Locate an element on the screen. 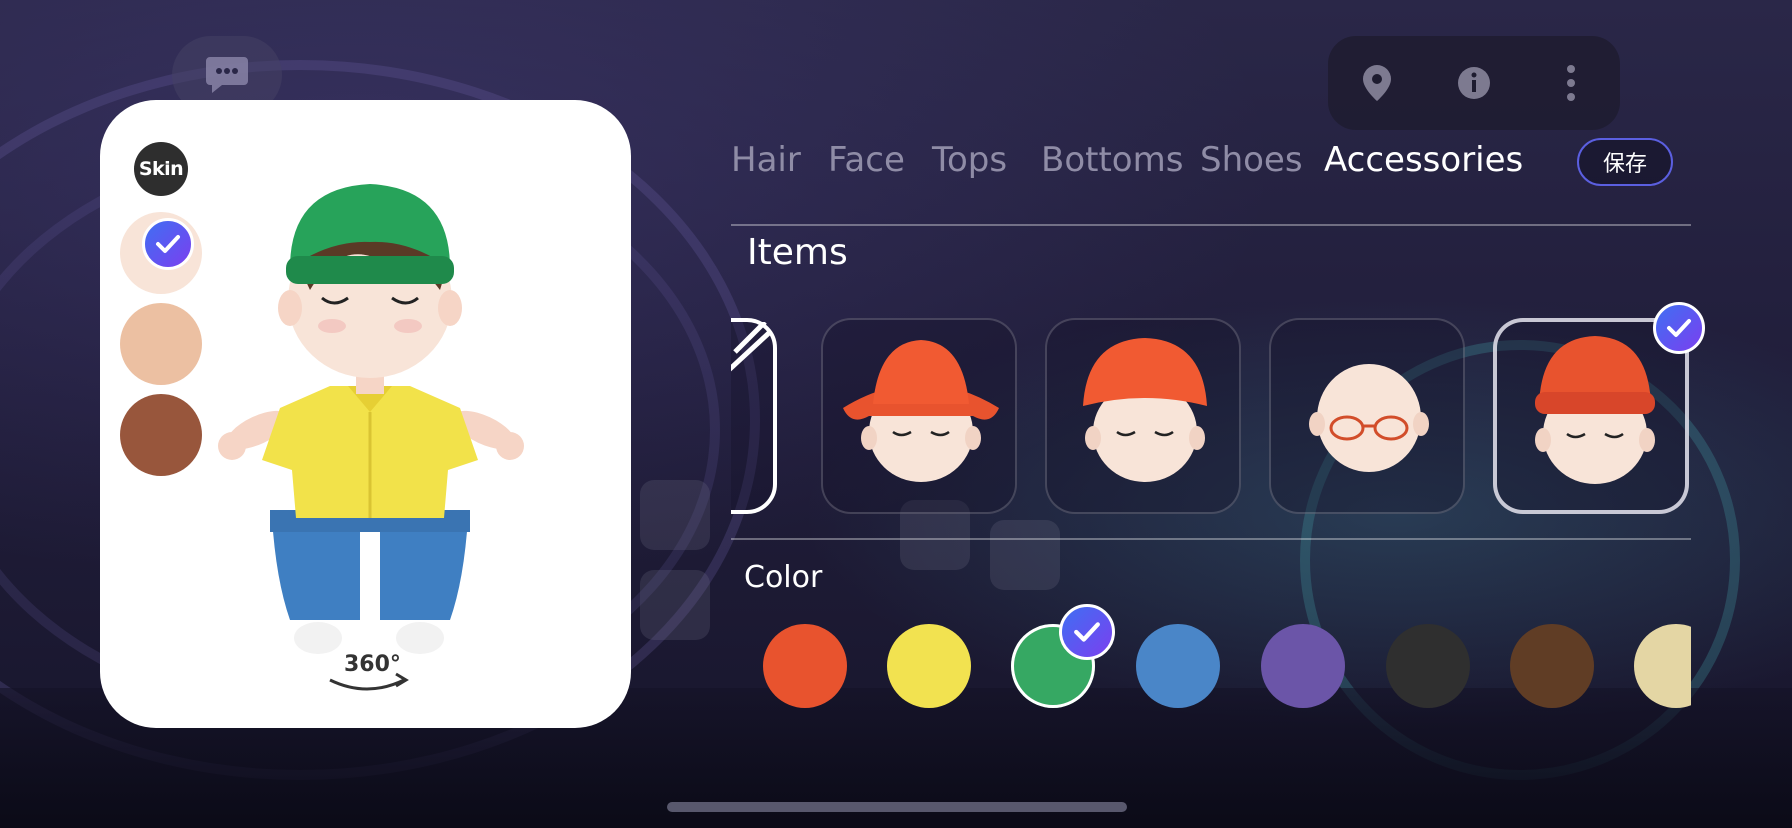 This screenshot has width=1792, height=828. location-pin-icon is located at coordinates (1376, 83).